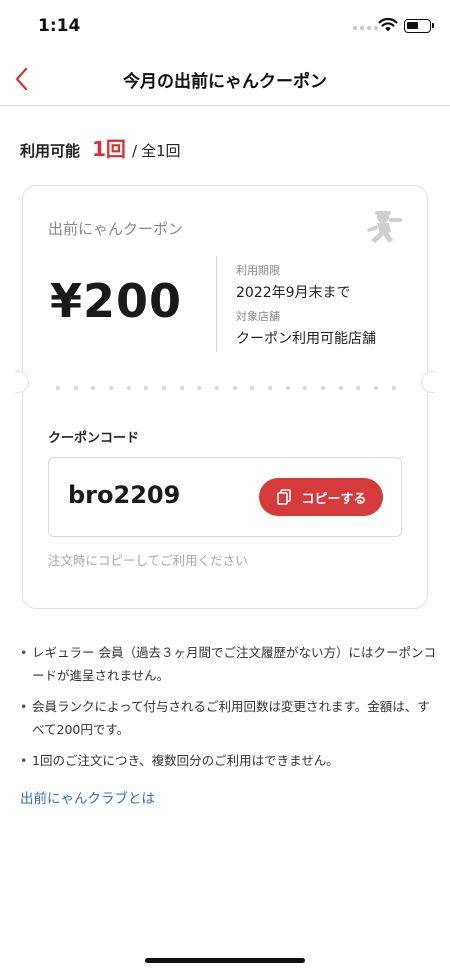  Describe the element at coordinates (225, 82) in the screenshot. I see `page-title: 今月の出前にゃんクーポン` at that location.